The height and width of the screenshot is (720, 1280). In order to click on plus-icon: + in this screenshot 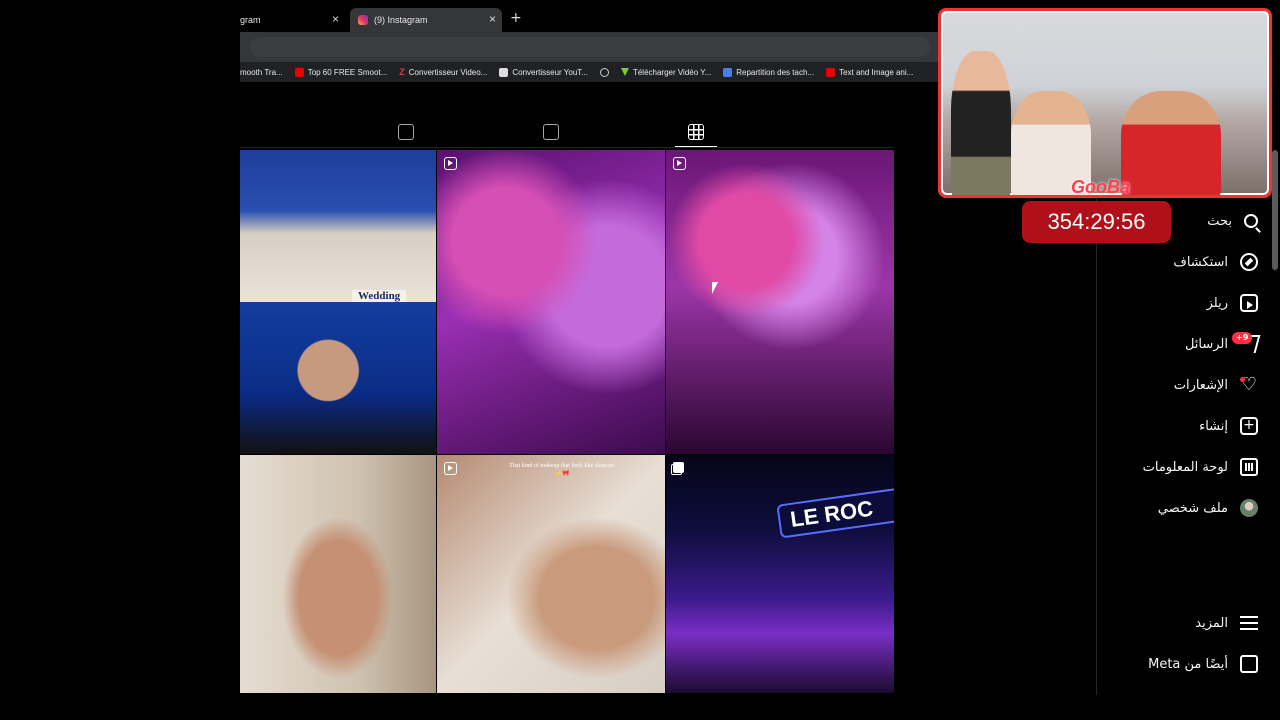, I will do `click(1249, 426)`.